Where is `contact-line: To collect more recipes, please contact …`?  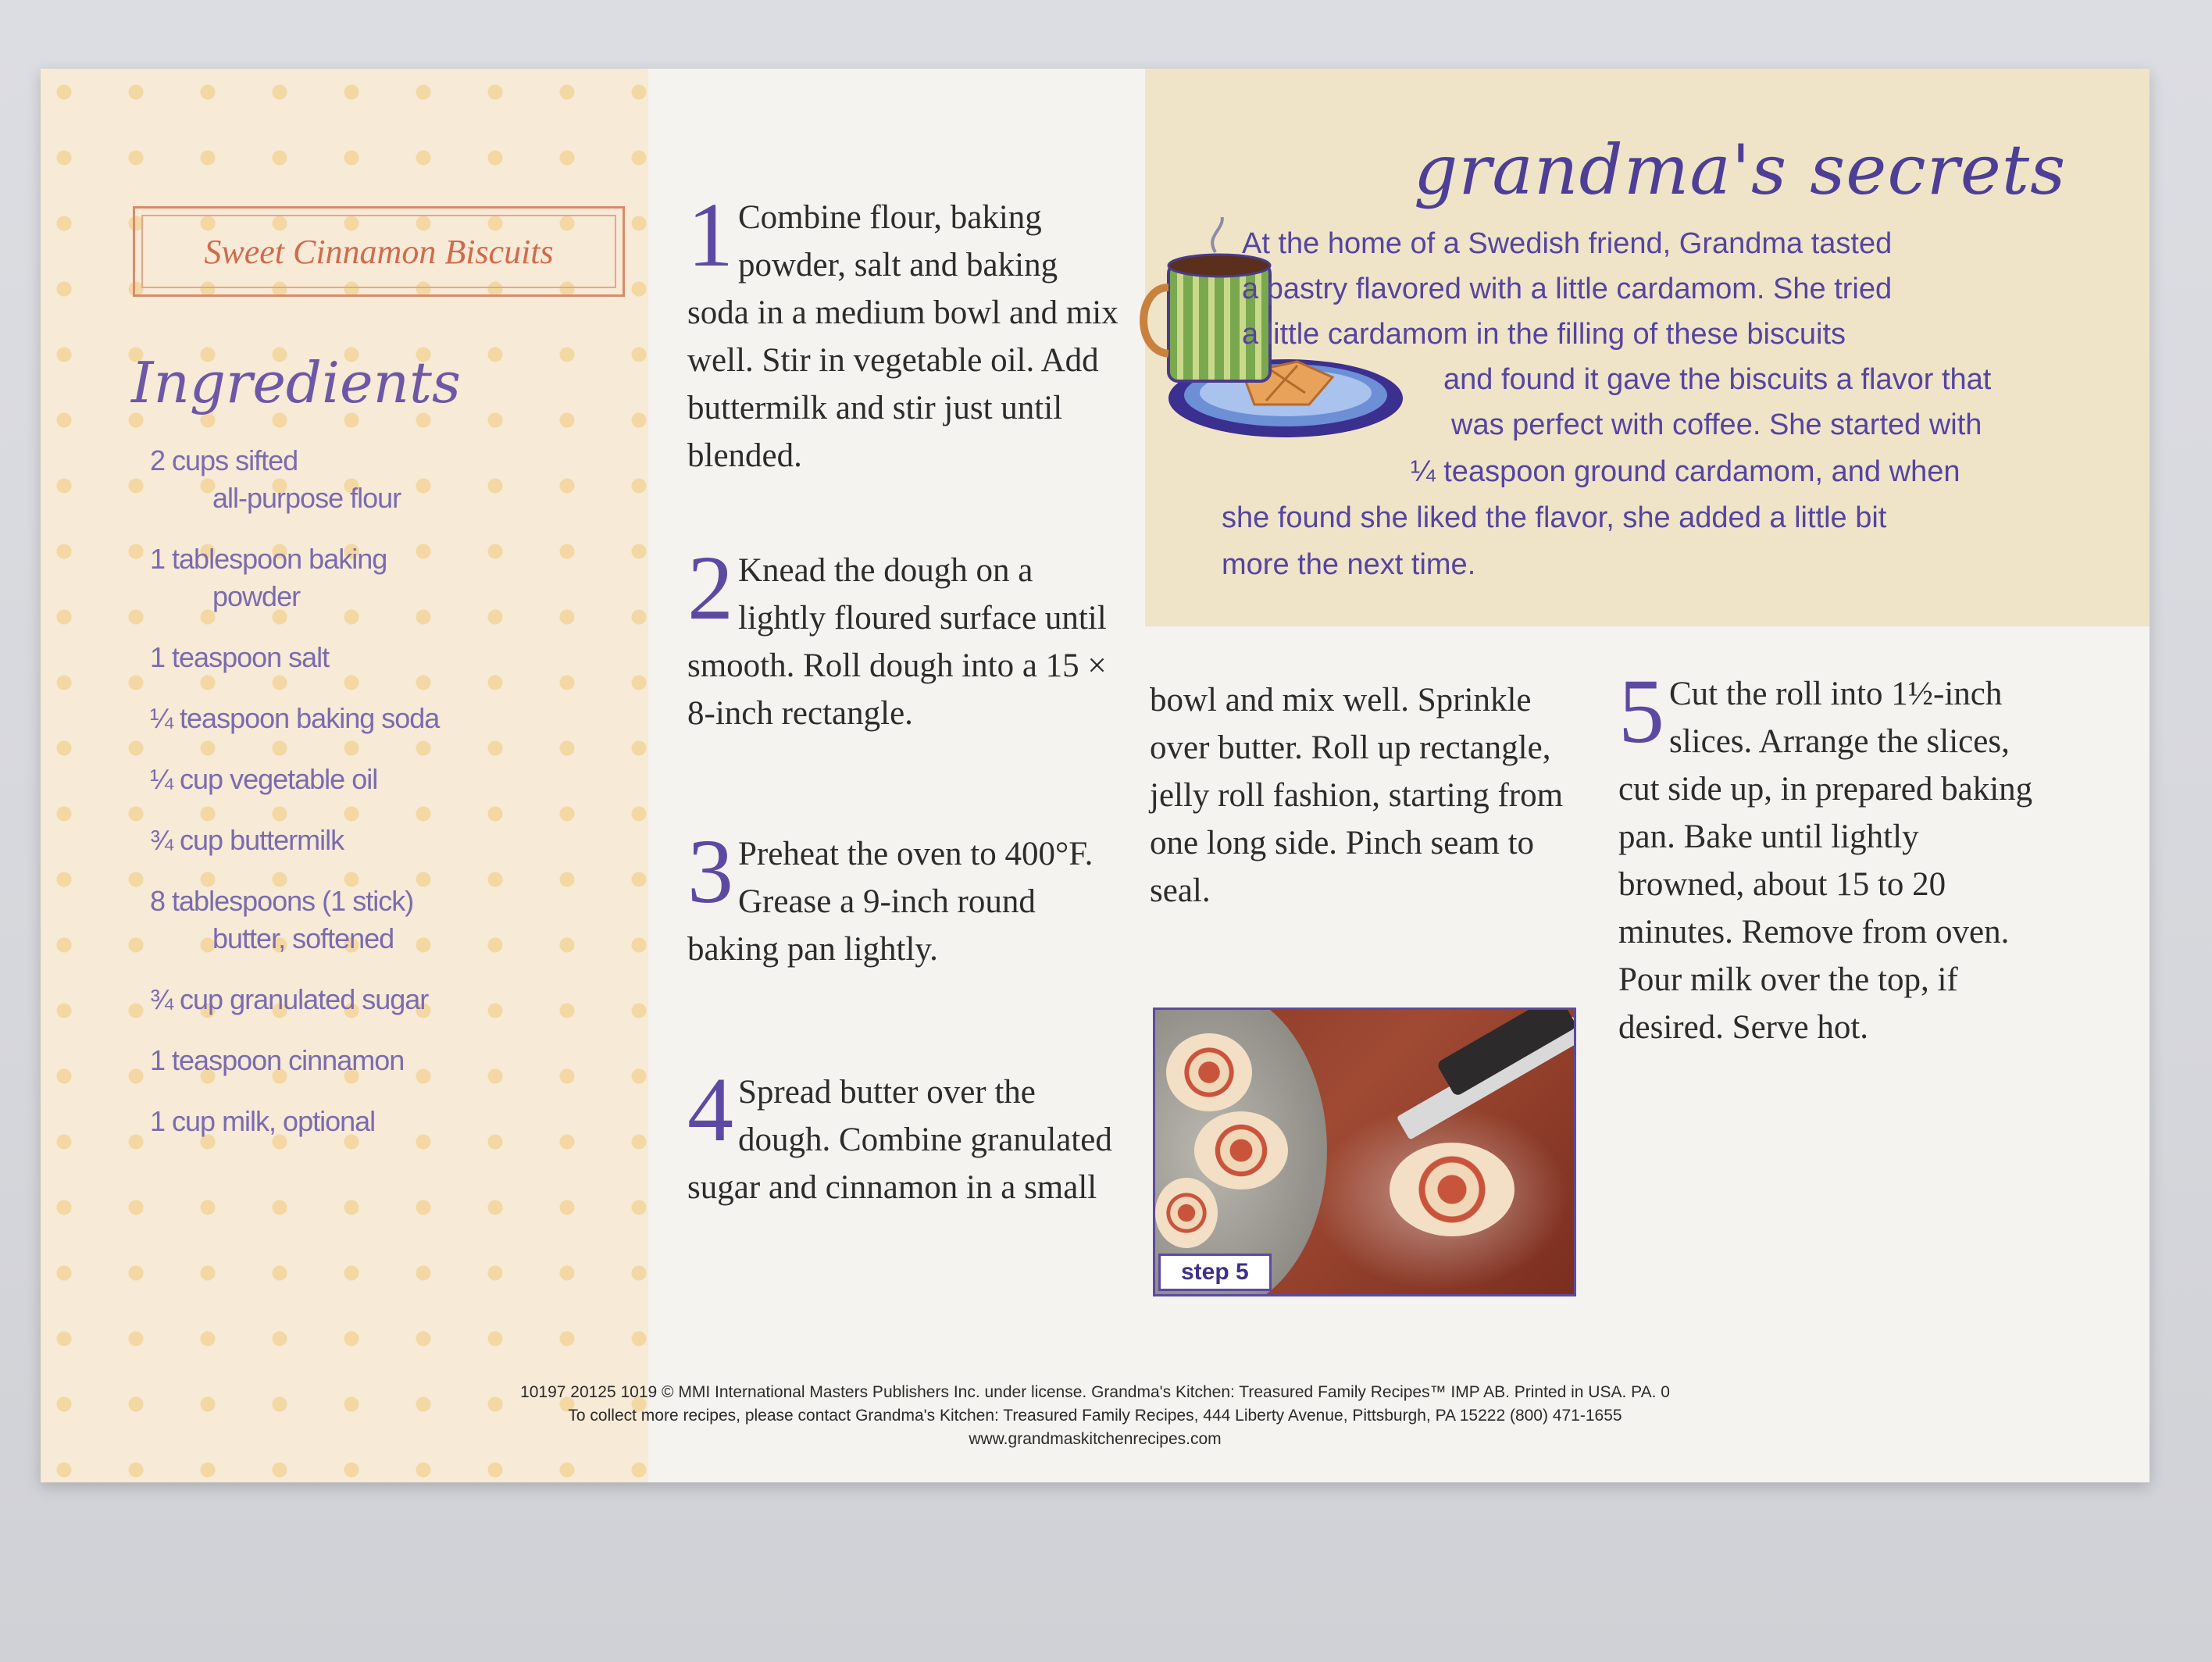
contact-line: To collect more recipes, please contact … is located at coordinates (1095, 1416).